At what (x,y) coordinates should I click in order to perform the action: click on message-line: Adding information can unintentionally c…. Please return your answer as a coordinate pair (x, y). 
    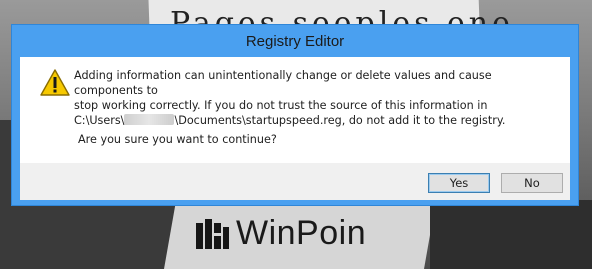
    Looking at the image, I should click on (283, 83).